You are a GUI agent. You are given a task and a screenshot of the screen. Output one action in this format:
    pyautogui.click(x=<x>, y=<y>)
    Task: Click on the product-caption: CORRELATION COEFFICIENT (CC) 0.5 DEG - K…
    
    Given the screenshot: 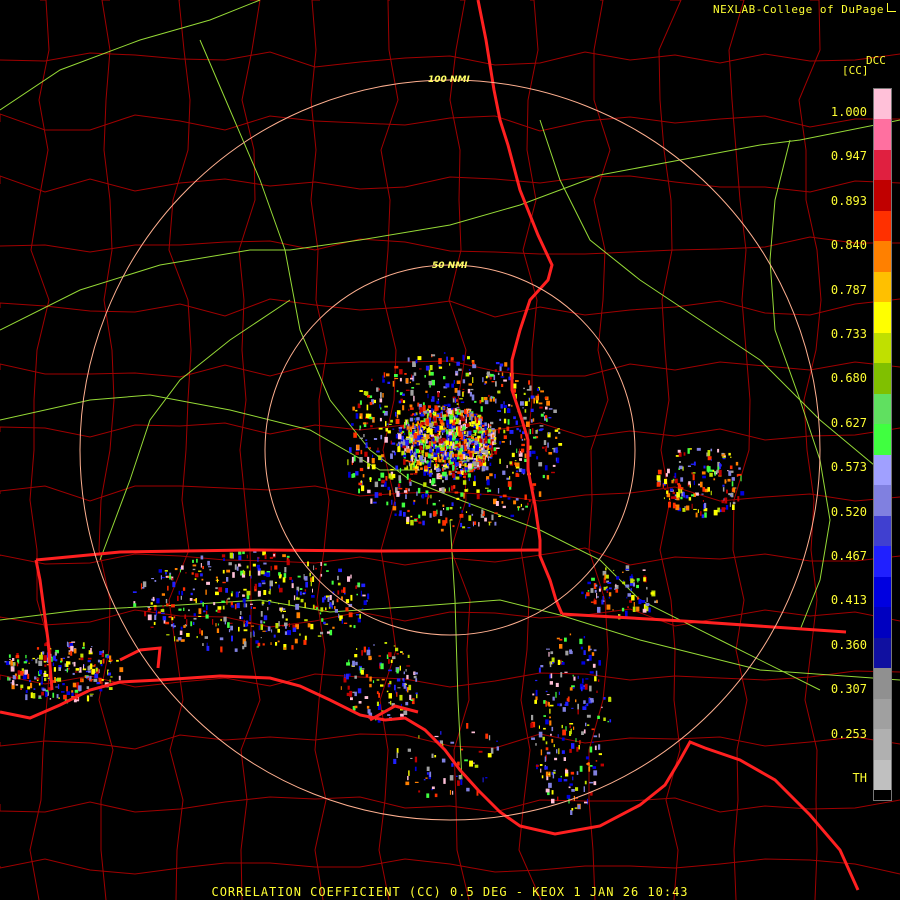 What is the action you would take?
    pyautogui.click(x=450, y=892)
    